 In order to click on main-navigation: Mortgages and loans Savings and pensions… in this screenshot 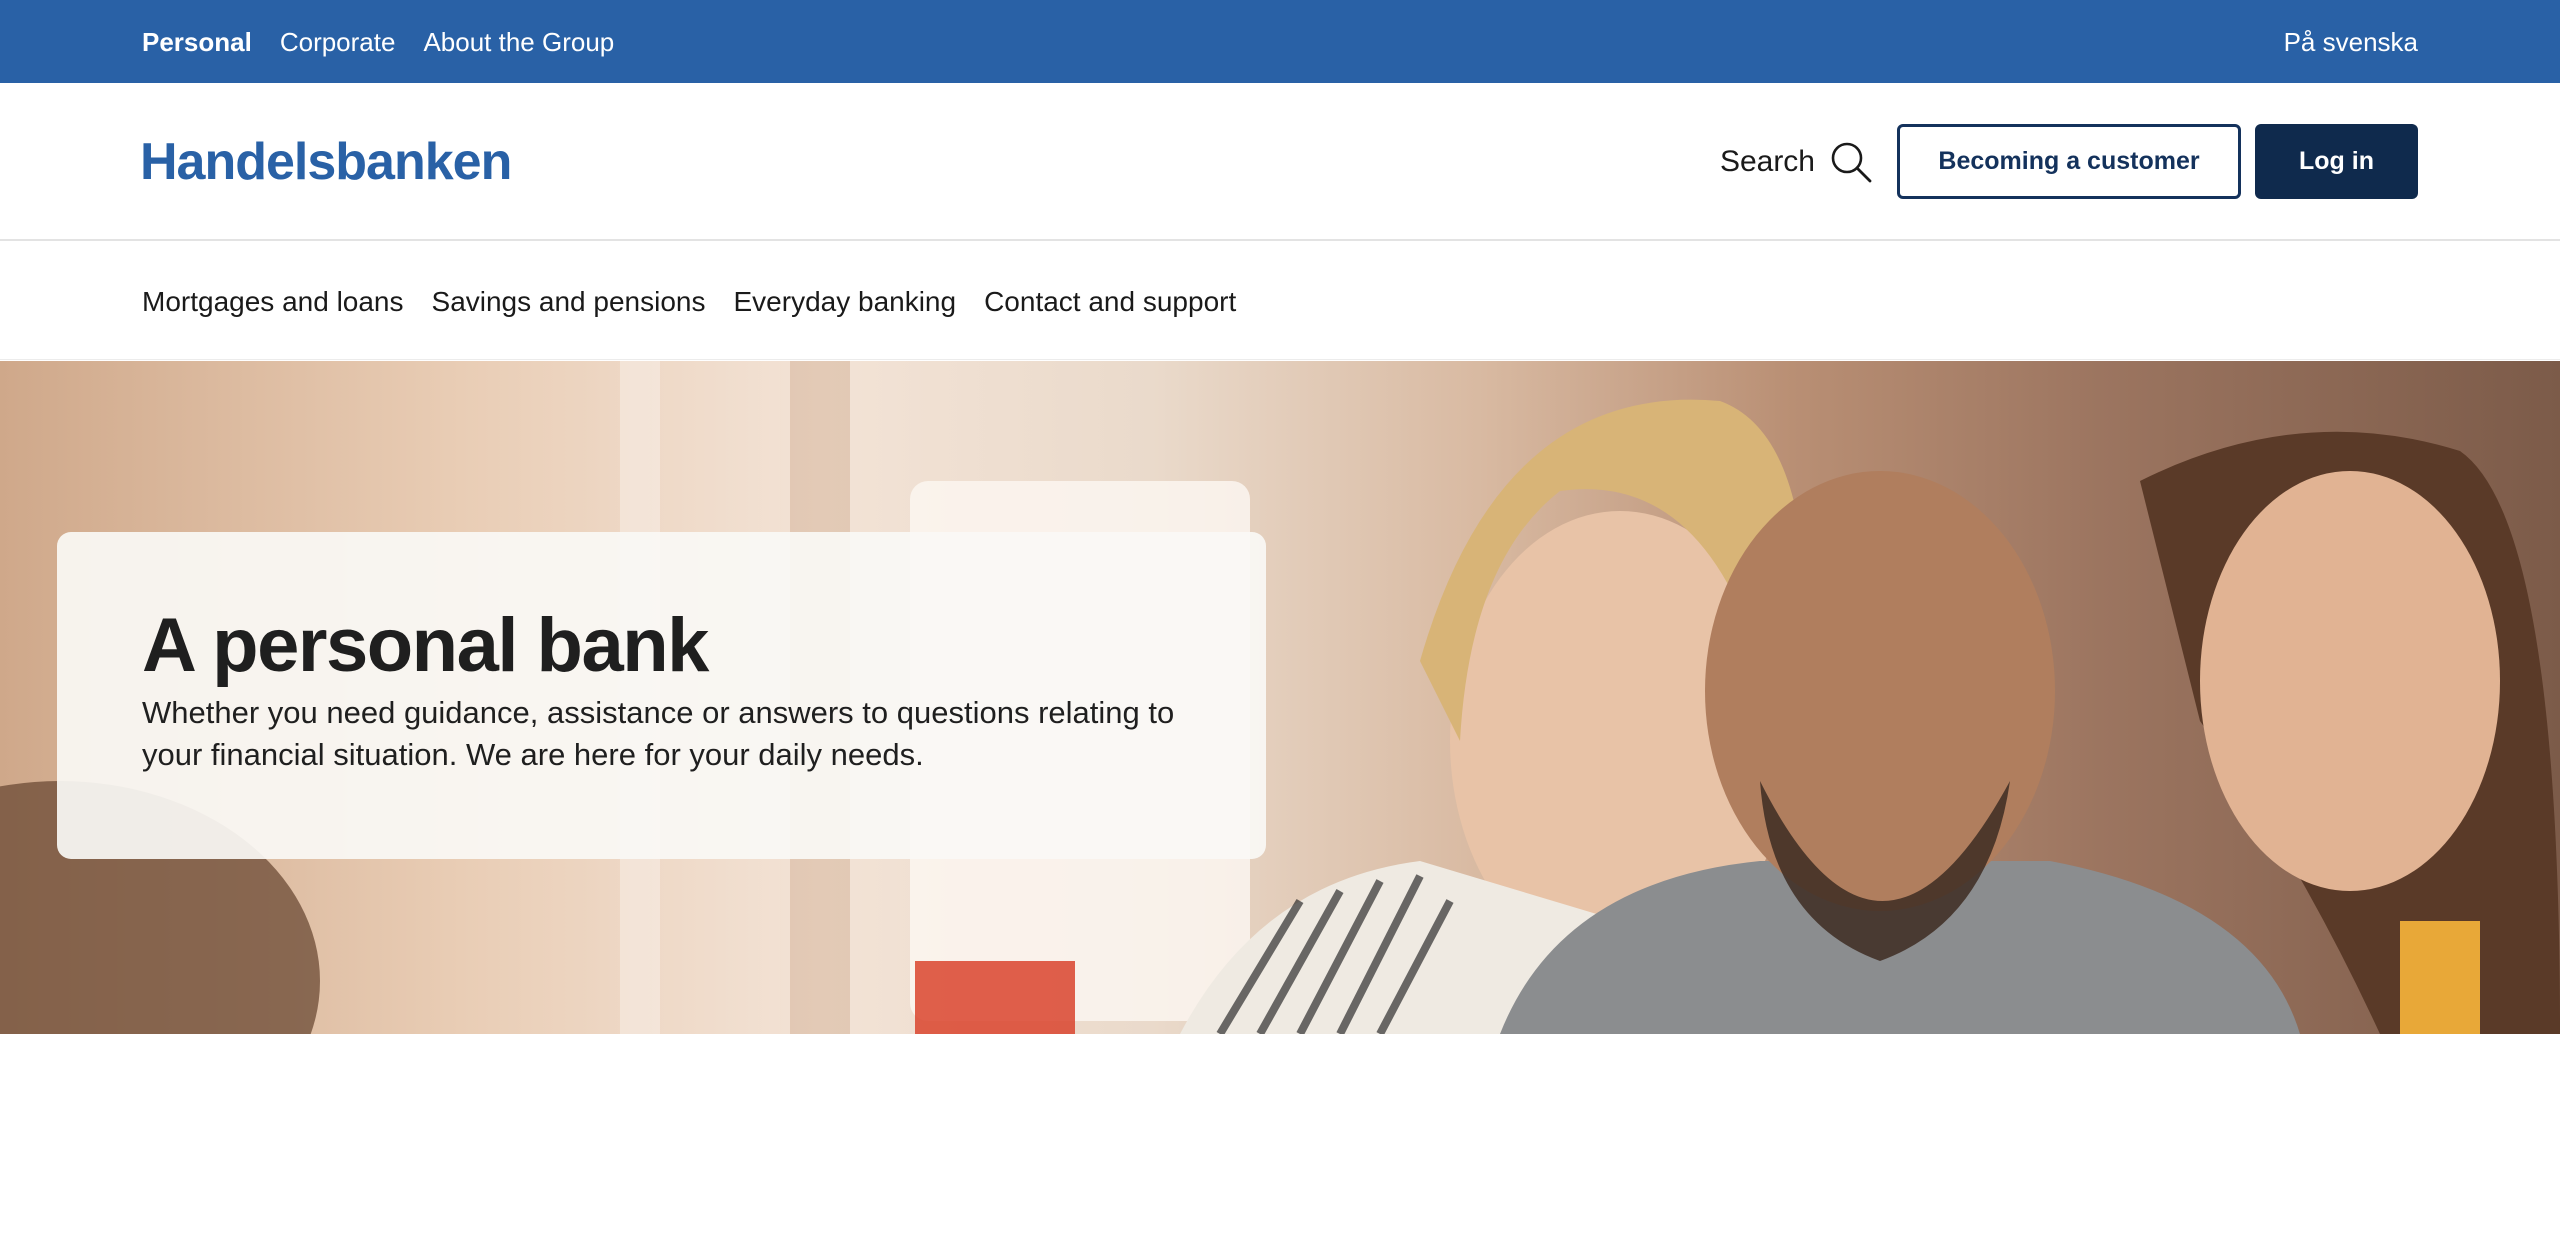, I will do `click(1280, 301)`.